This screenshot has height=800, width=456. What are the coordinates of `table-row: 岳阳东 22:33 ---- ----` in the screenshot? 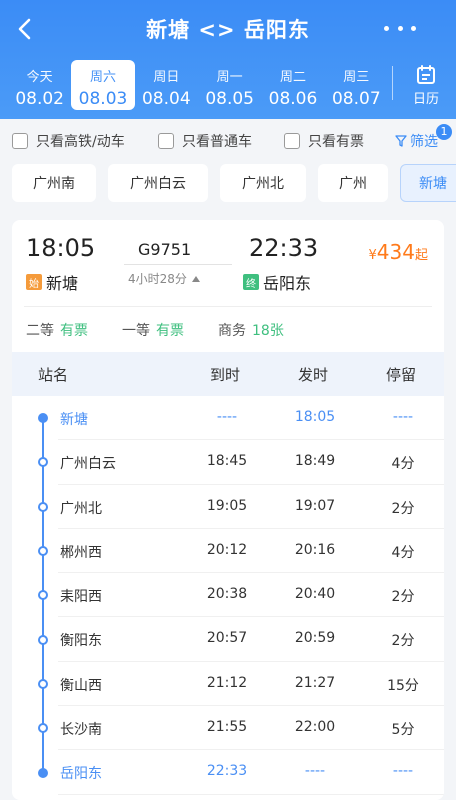 It's located at (228, 772).